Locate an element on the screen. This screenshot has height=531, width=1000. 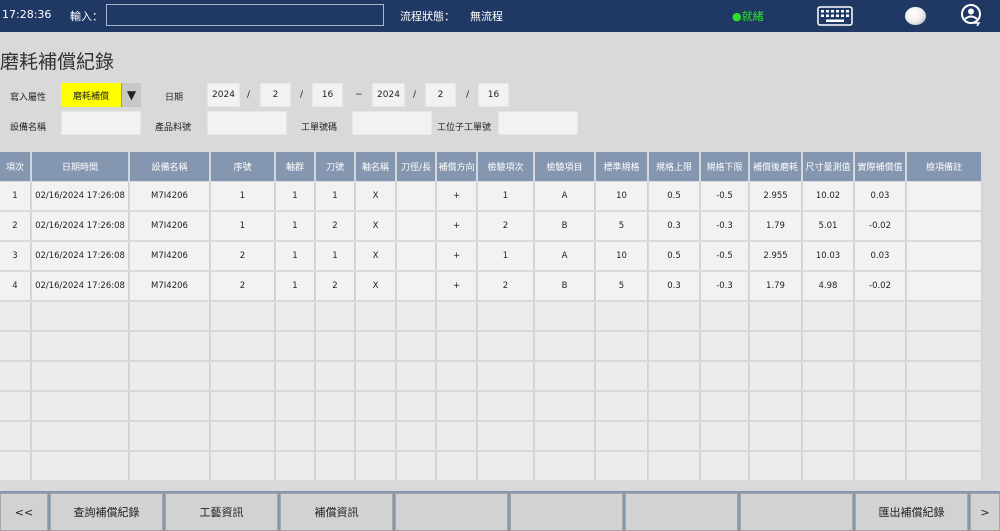
user-switch-icon is located at coordinates (971, 16).